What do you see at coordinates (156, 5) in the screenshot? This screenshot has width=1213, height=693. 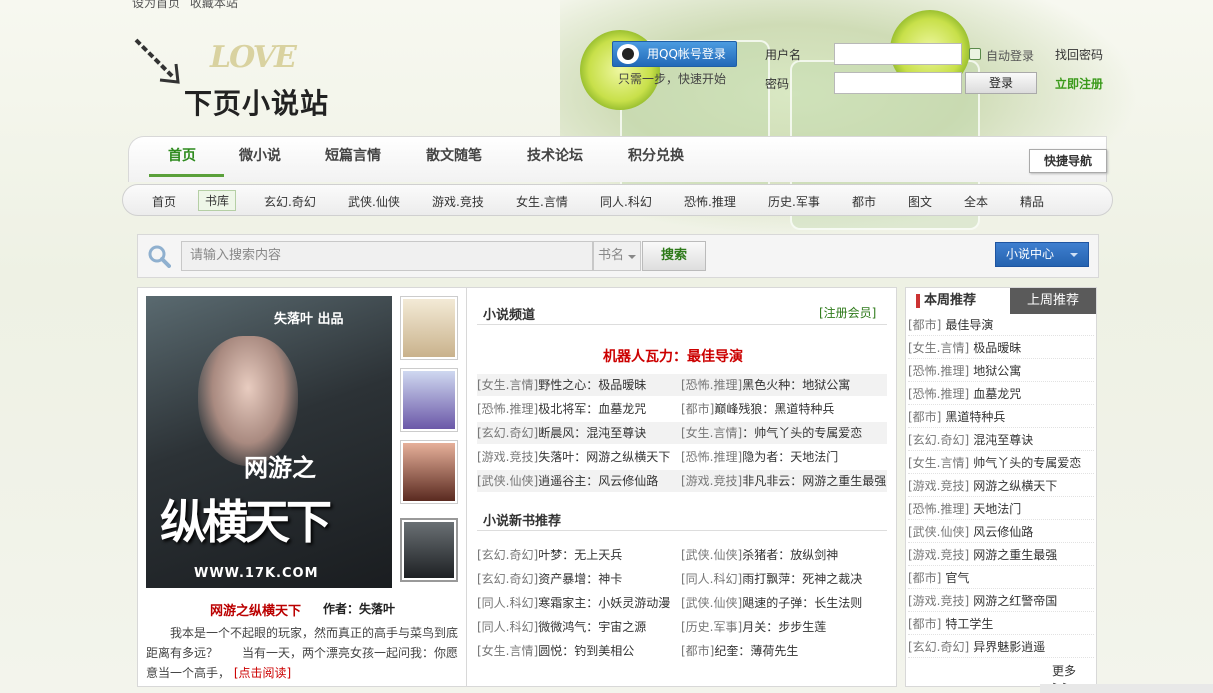 I see `set-homepage-link: 设为首页` at bounding box center [156, 5].